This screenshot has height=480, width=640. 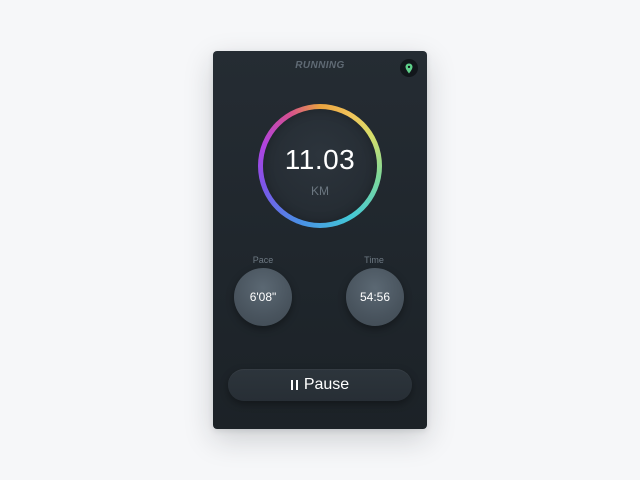 I want to click on time-label: Time, so click(x=374, y=260).